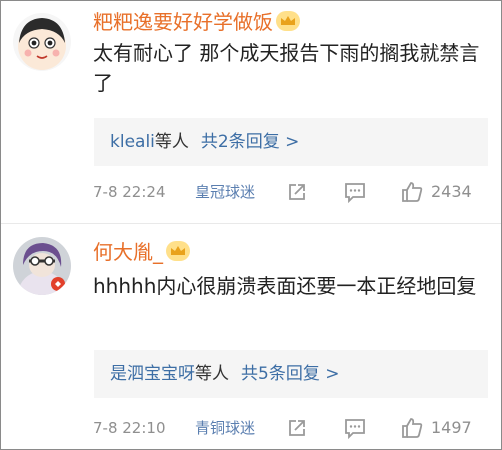 Image resolution: width=502 pixels, height=450 pixels. I want to click on username: 何大胤_, so click(141, 250).